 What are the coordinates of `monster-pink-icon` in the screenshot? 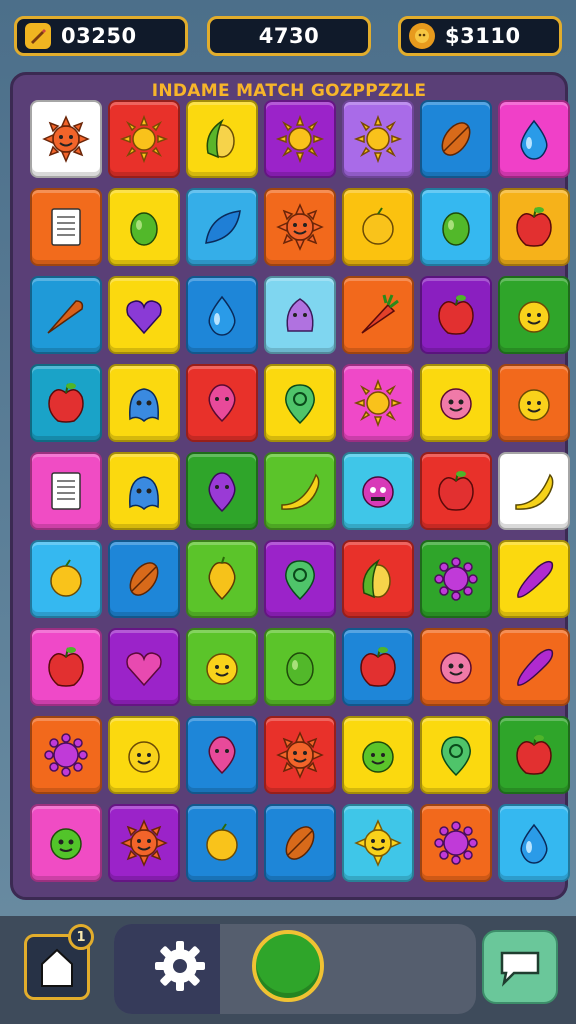 It's located at (378, 492).